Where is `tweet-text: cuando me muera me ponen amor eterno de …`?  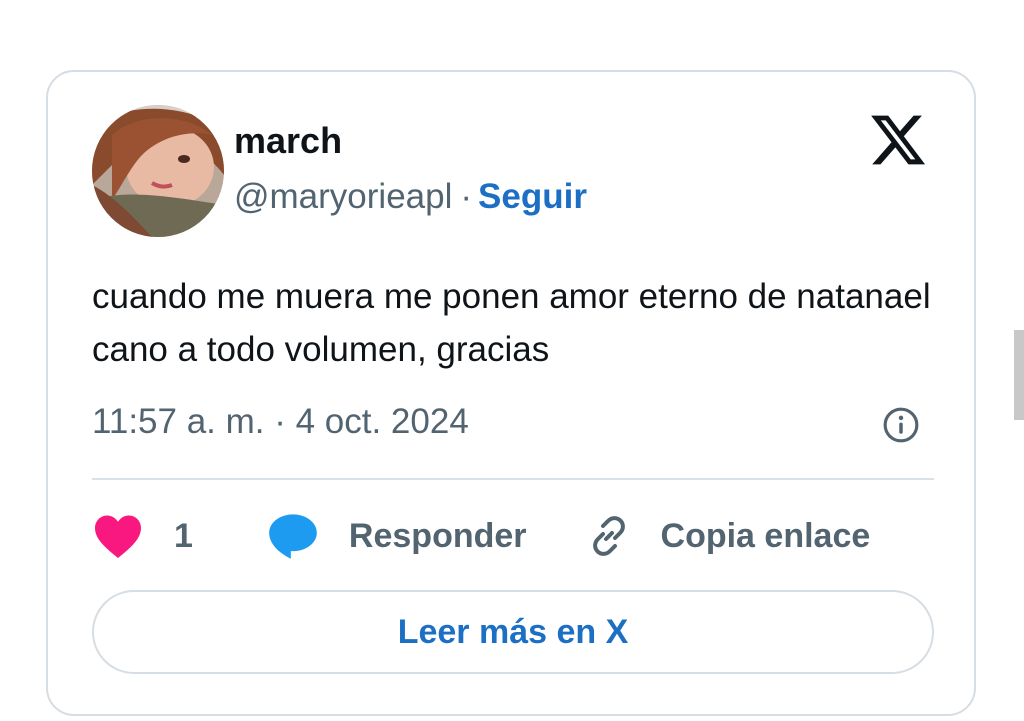
tweet-text: cuando me muera me ponen amor eterno de … is located at coordinates (511, 323).